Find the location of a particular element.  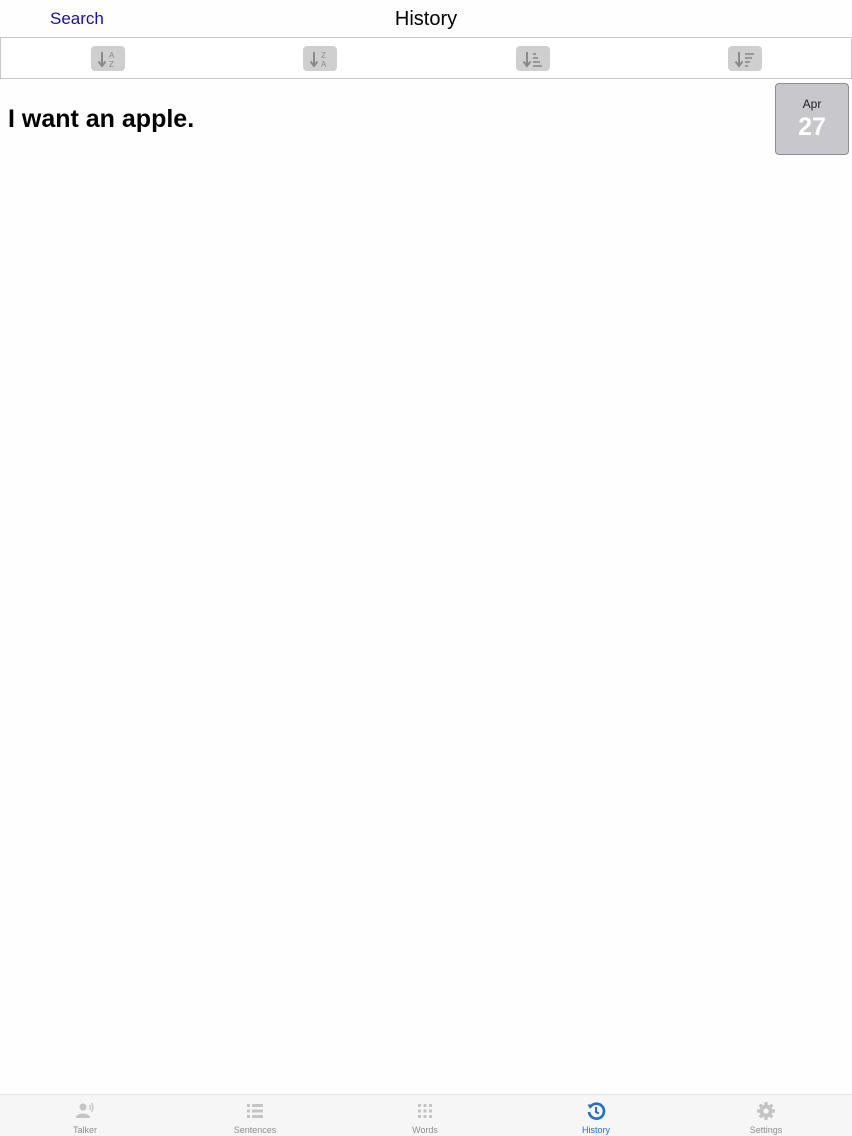

navigation-bar: Search History is located at coordinates (426, 19).